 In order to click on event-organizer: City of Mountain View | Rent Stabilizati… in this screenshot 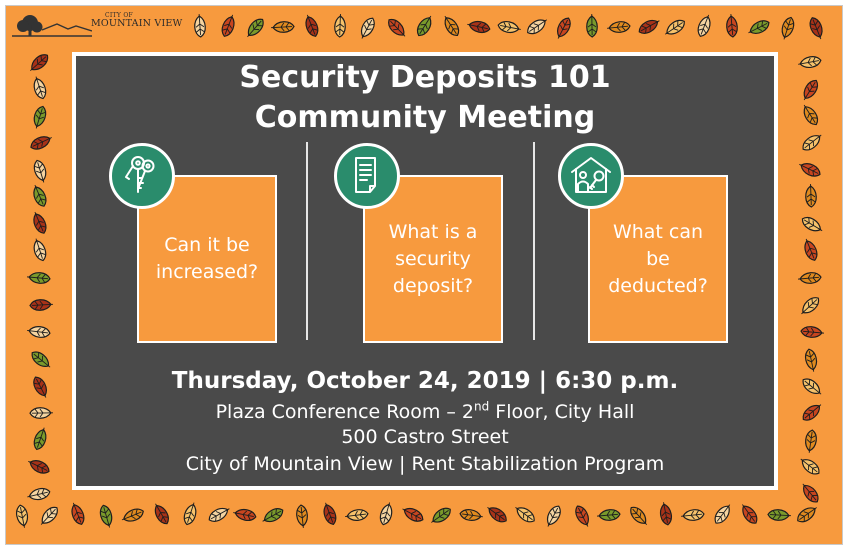, I will do `click(425, 464)`.